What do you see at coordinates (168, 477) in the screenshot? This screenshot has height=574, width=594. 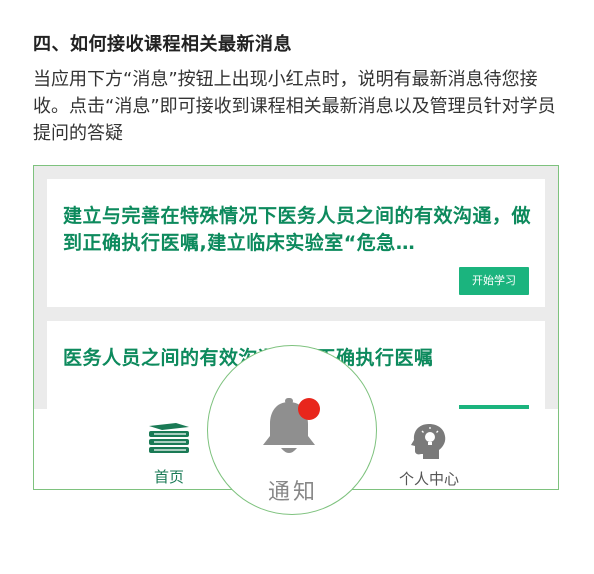 I see `tab-home-label: 首页` at bounding box center [168, 477].